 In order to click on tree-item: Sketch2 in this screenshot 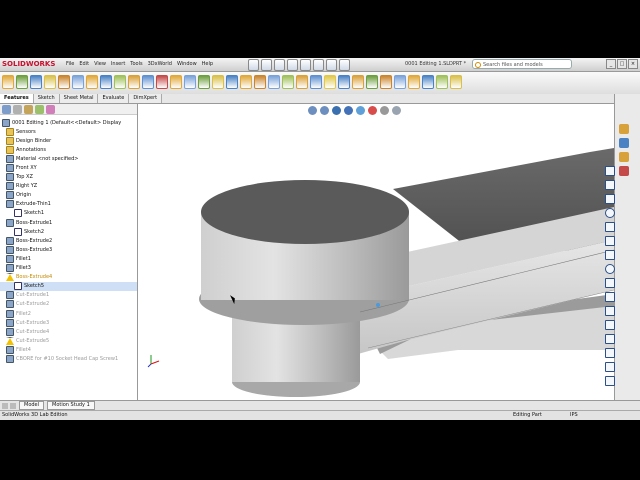, I will do `click(68, 231)`.